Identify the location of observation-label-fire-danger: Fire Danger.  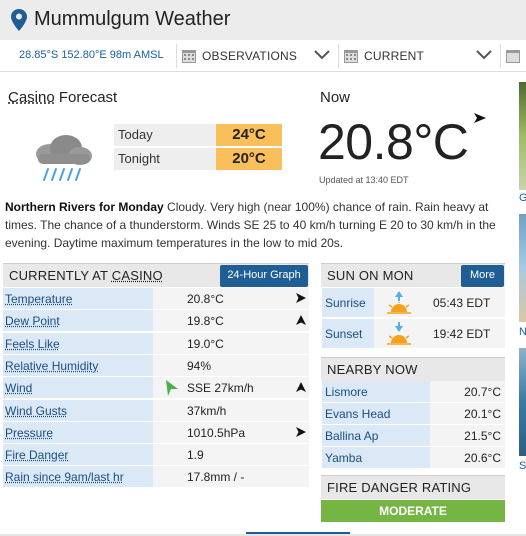
(78, 455).